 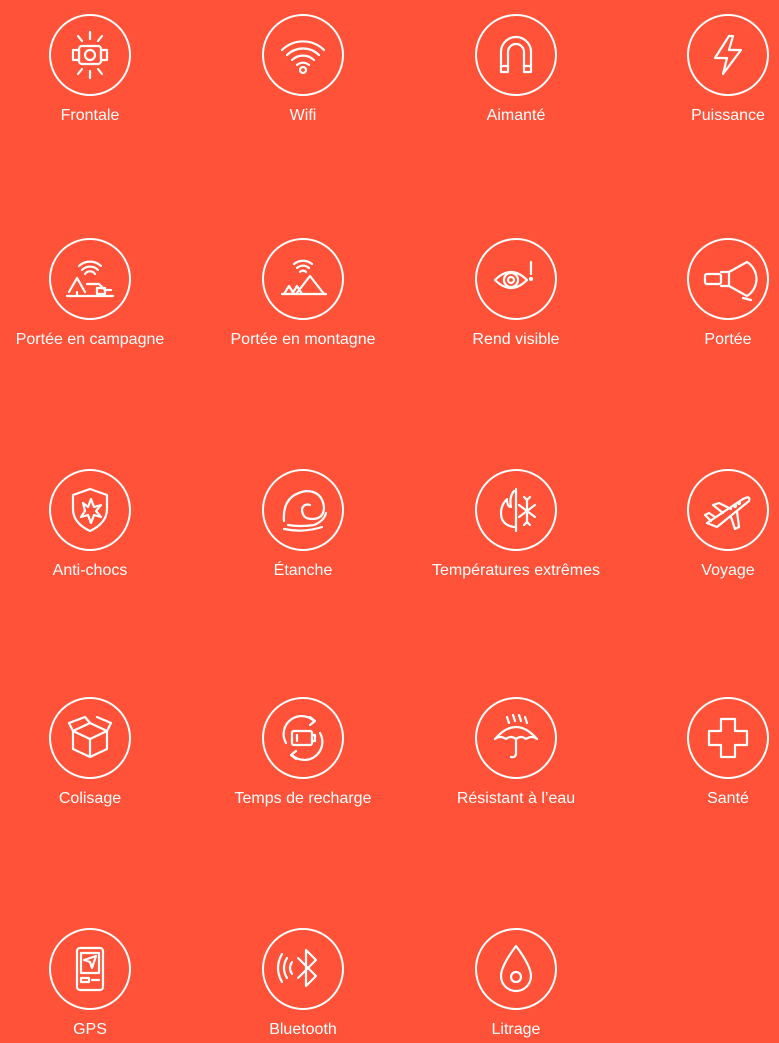 What do you see at coordinates (728, 279) in the screenshot?
I see `flashlight-beam-icon` at bounding box center [728, 279].